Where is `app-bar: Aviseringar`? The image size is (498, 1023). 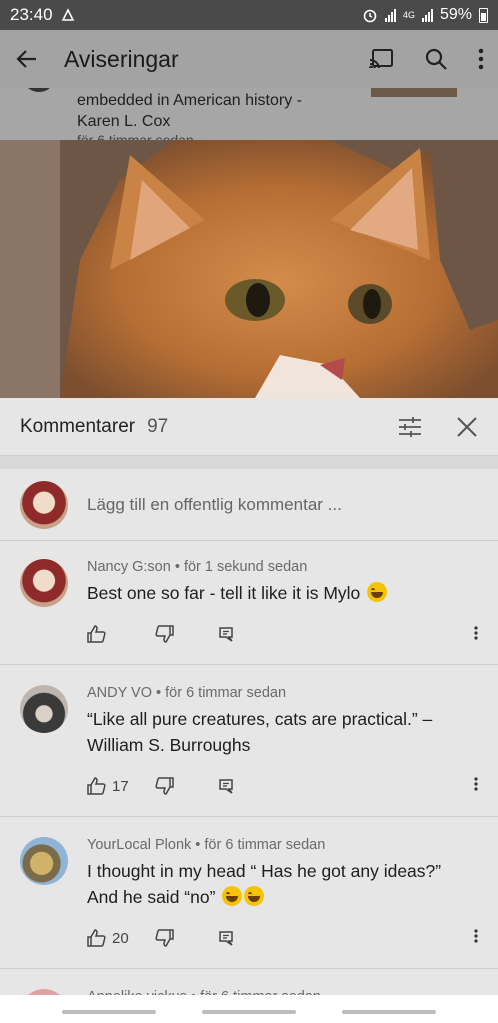 app-bar: Aviseringar is located at coordinates (249, 59).